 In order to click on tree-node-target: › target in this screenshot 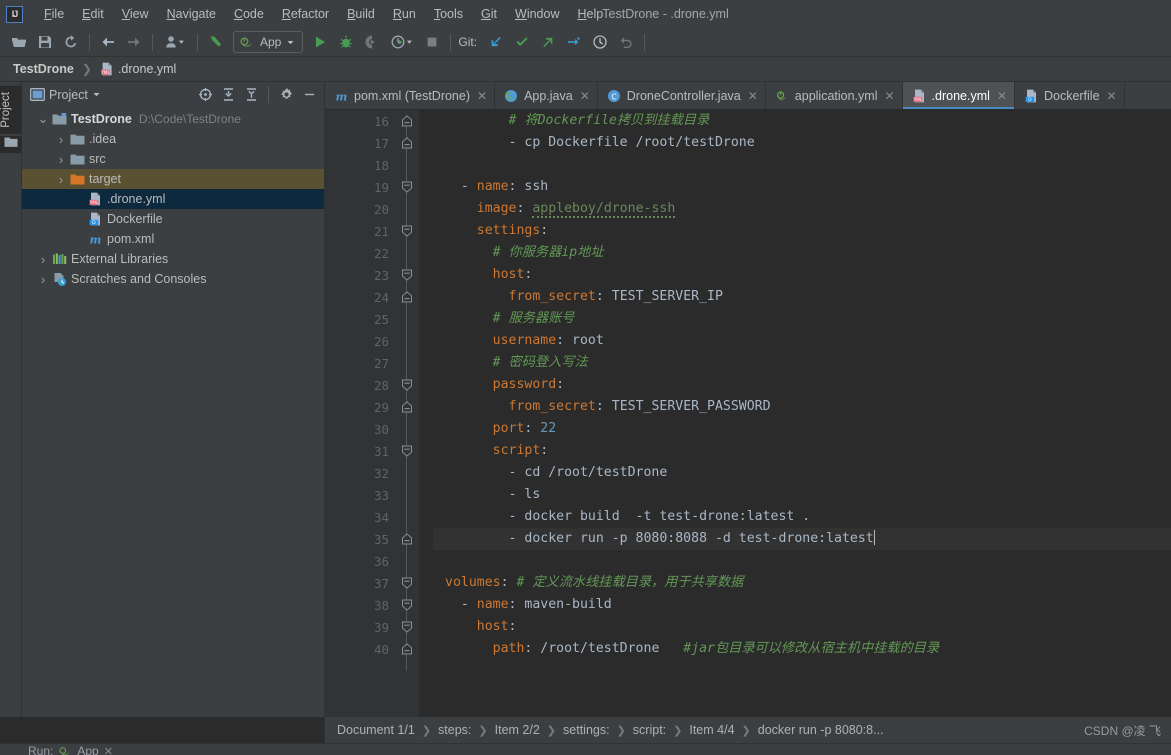, I will do `click(173, 179)`.